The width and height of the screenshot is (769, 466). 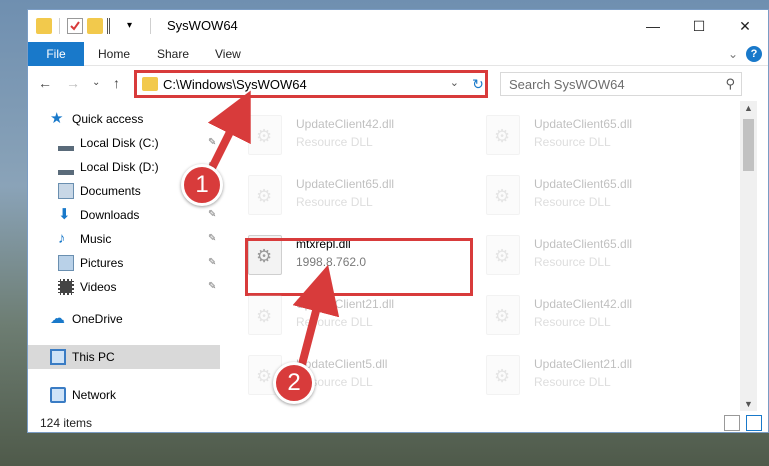 I want to click on sidebar-item-label: Documents, so click(x=110, y=191).